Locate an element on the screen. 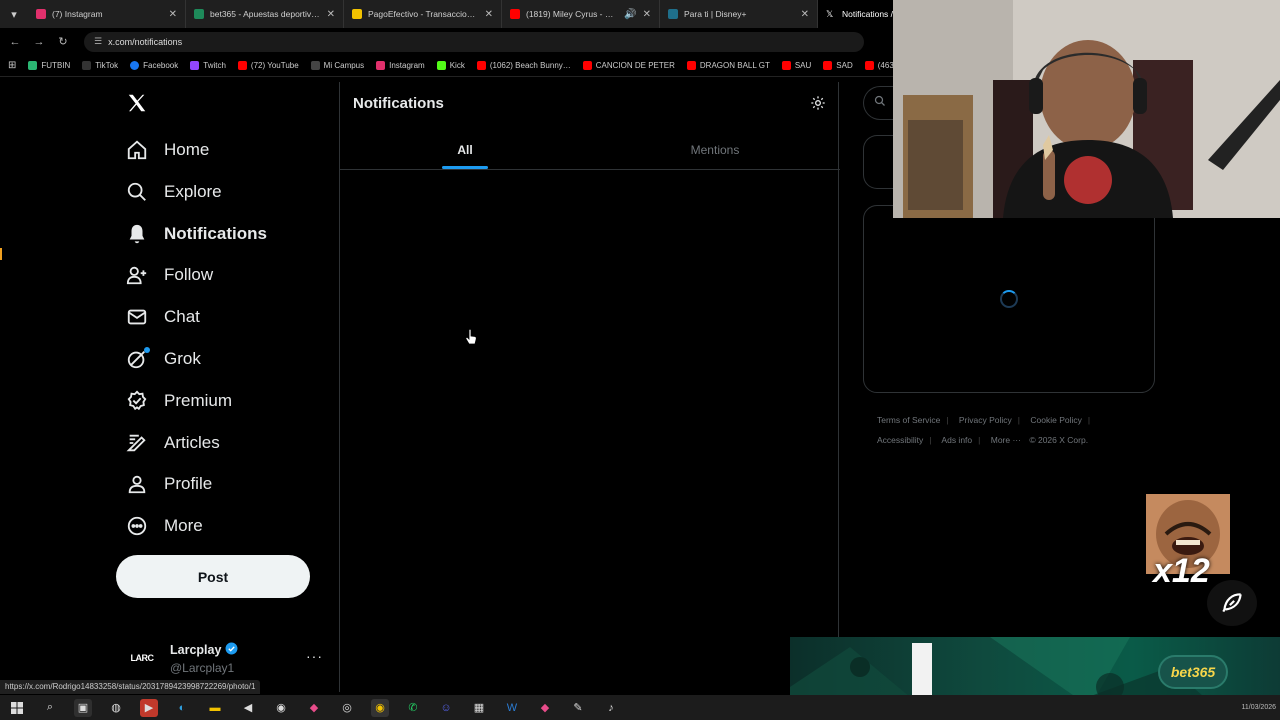 Image resolution: width=1280 pixels, height=720 pixels. sidebar-item-explore: Explore is located at coordinates (174, 192).